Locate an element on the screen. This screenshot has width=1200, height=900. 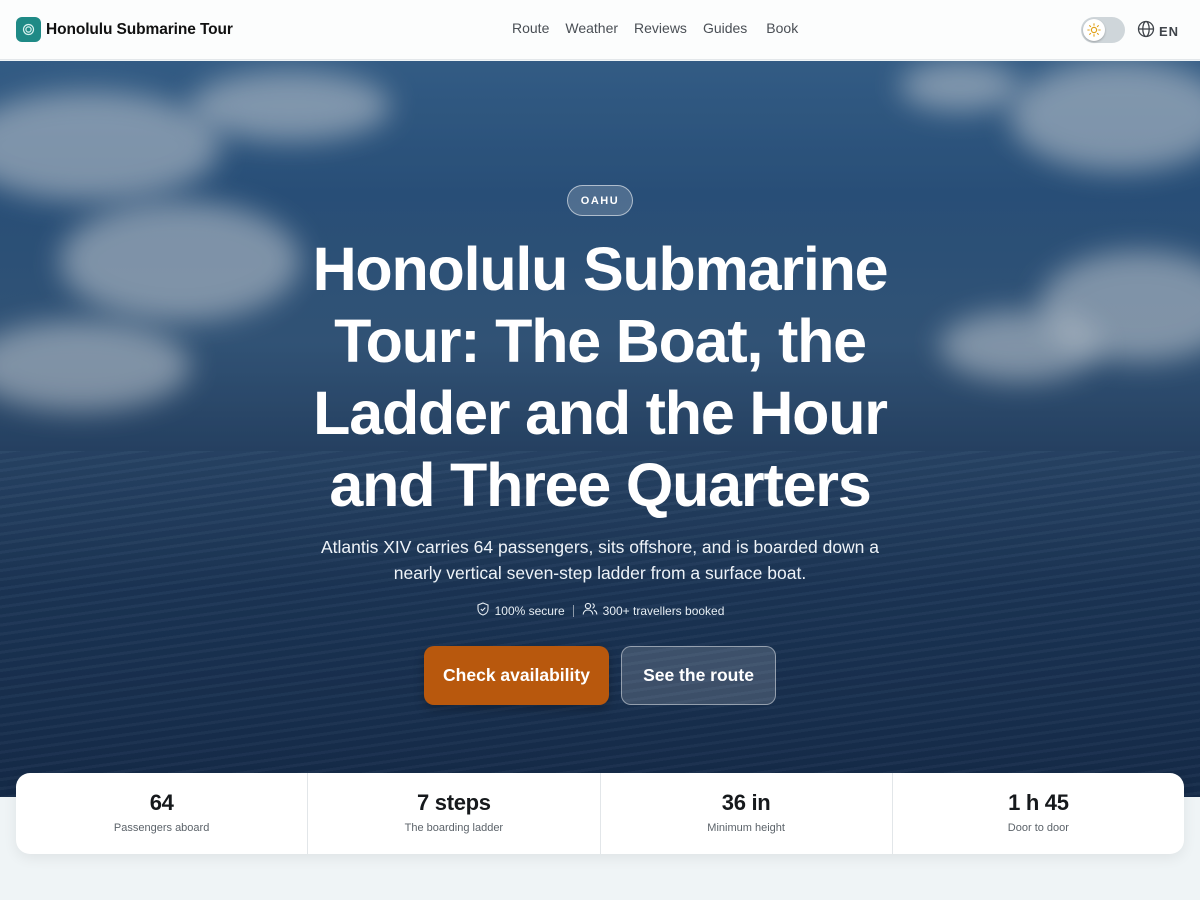
stat-value: 64 is located at coordinates (161, 802).